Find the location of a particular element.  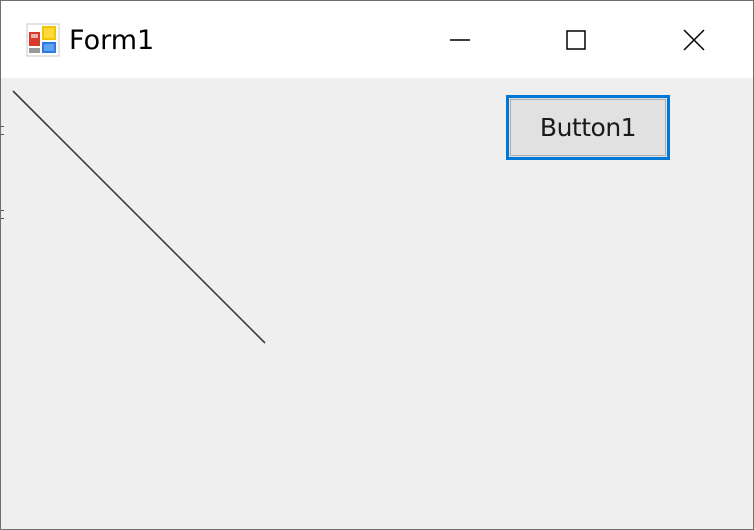

close-icon is located at coordinates (694, 39).